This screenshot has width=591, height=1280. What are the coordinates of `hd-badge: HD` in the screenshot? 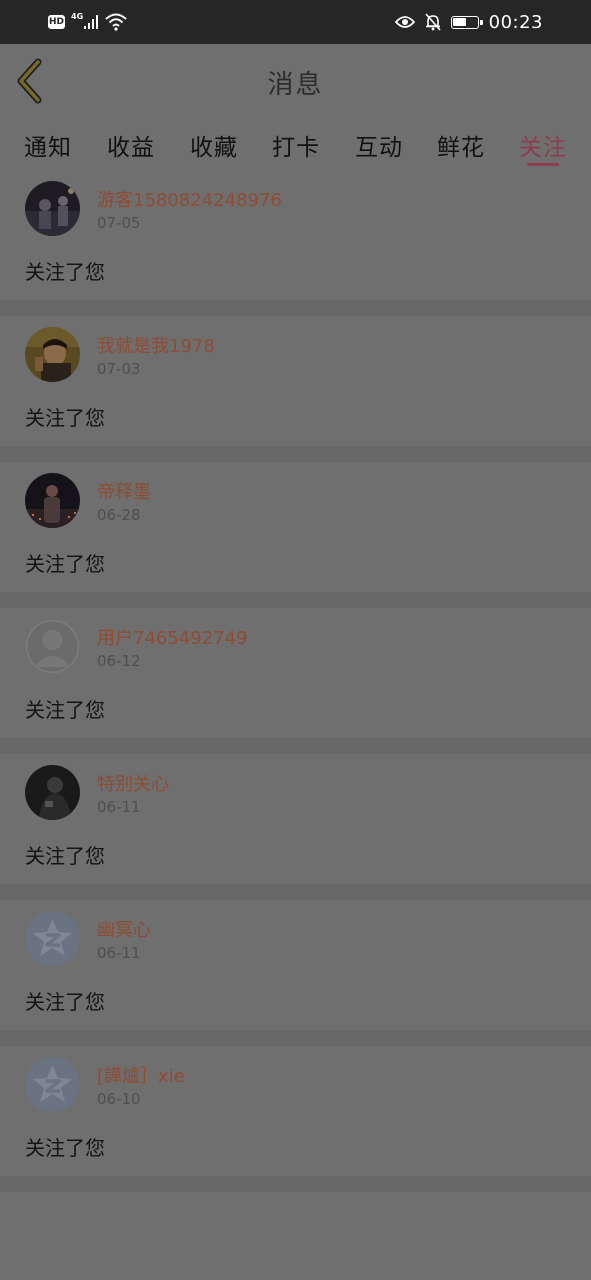 It's located at (56, 22).